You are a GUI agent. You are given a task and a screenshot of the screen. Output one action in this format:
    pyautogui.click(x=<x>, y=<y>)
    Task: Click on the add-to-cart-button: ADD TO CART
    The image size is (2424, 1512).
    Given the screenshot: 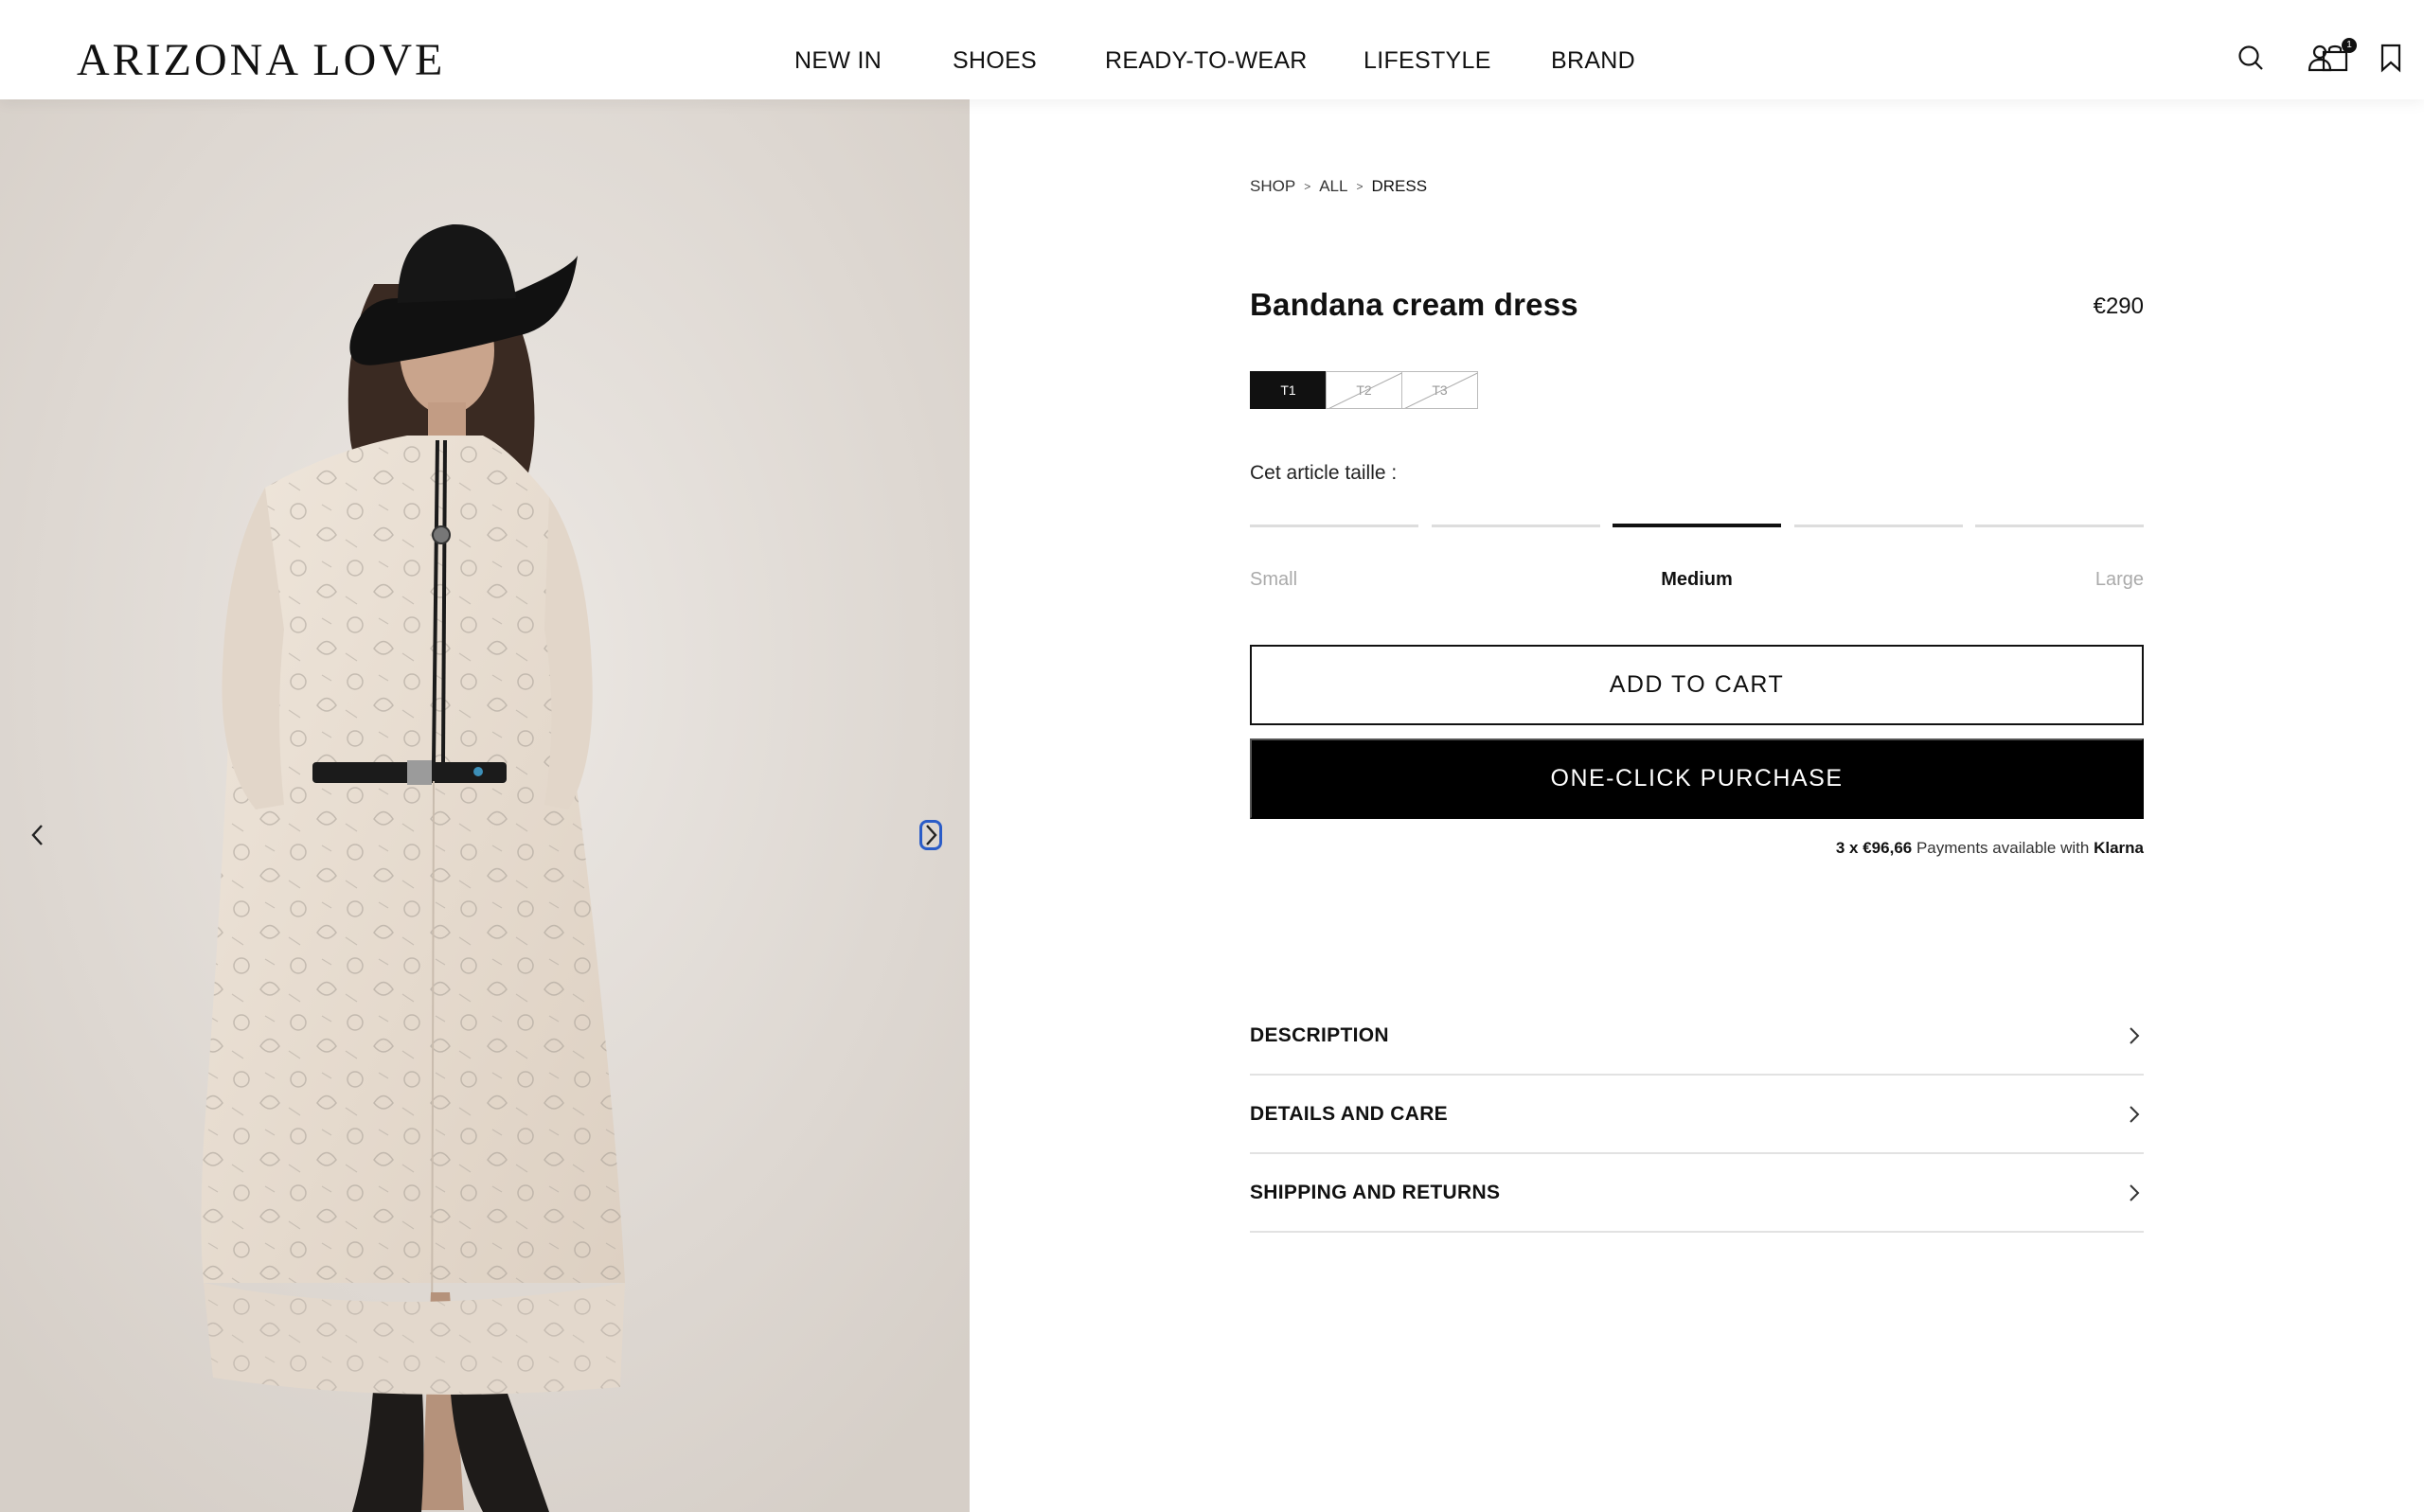 What is the action you would take?
    pyautogui.click(x=1697, y=685)
    